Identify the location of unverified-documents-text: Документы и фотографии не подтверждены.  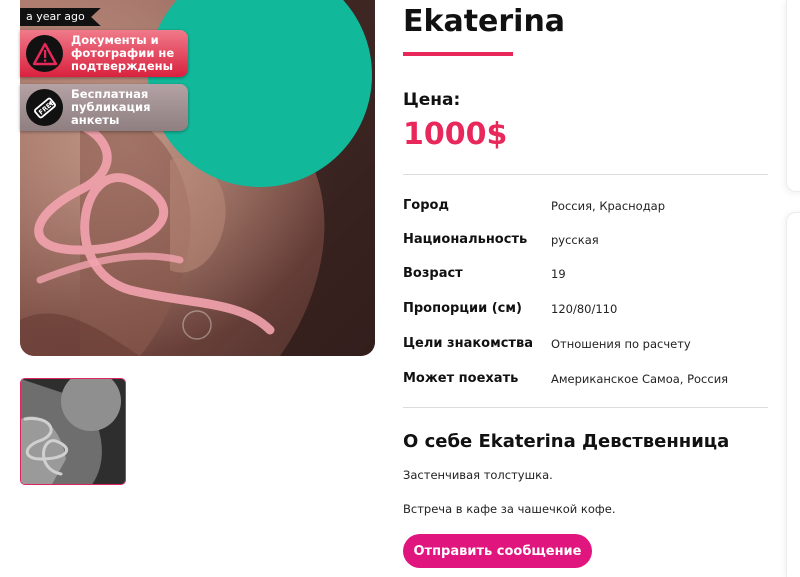
(123, 53).